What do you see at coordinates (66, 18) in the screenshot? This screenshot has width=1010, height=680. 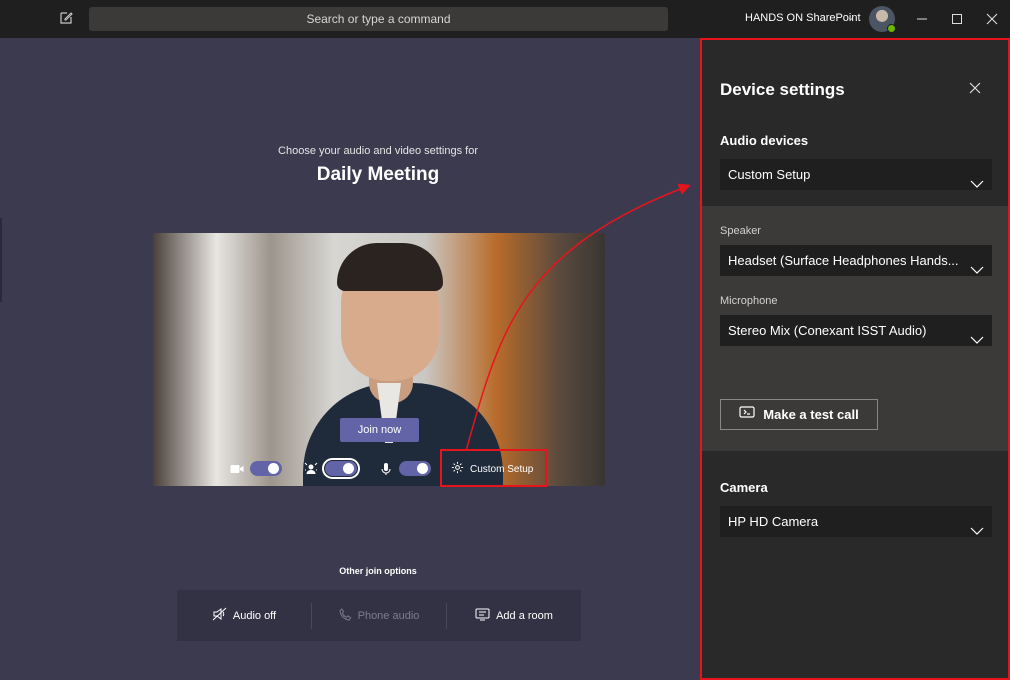 I see `compose-icon` at bounding box center [66, 18].